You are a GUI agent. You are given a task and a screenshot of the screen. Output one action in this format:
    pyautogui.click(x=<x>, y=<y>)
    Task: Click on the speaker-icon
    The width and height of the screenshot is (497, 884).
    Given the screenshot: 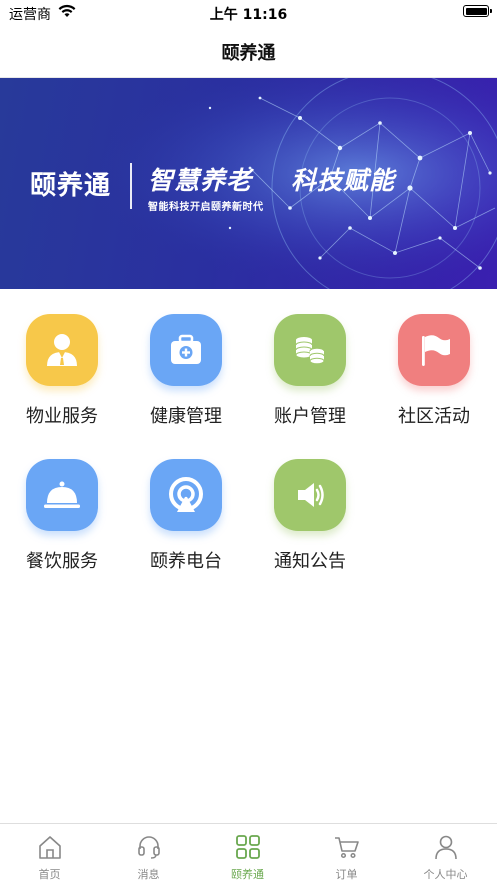 What is the action you would take?
    pyautogui.click(x=310, y=495)
    